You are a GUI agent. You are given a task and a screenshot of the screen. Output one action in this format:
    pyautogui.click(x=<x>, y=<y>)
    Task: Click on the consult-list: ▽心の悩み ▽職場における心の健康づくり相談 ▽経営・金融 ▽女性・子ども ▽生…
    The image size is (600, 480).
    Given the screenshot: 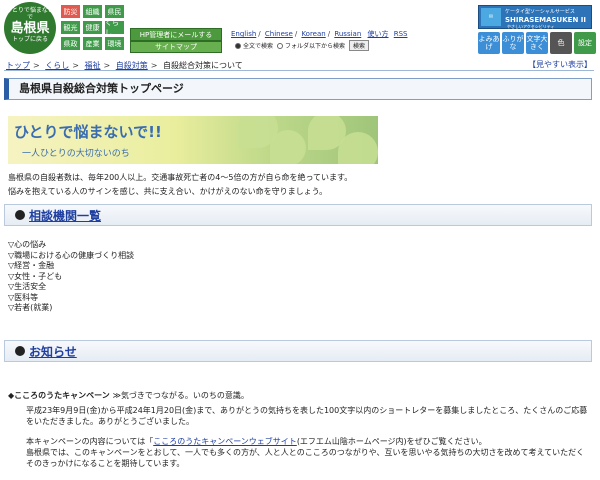 What is the action you would take?
    pyautogui.click(x=71, y=277)
    